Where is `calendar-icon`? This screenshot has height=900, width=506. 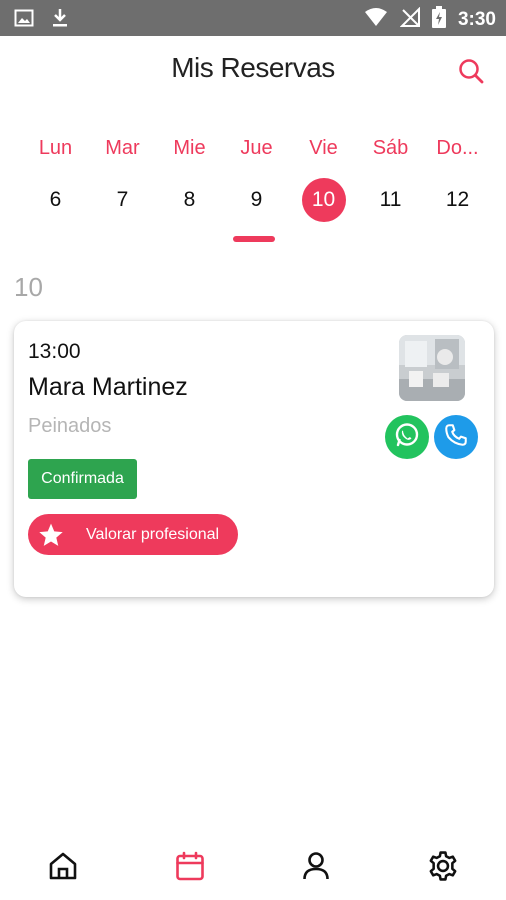
calendar-icon is located at coordinates (190, 868).